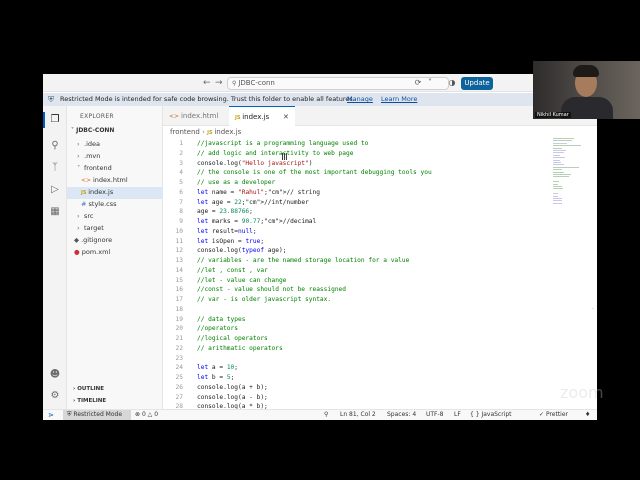 The width and height of the screenshot is (640, 480). Describe the element at coordinates (115, 169) in the screenshot. I see `tree-item-frontend: ˅ frontend` at that location.